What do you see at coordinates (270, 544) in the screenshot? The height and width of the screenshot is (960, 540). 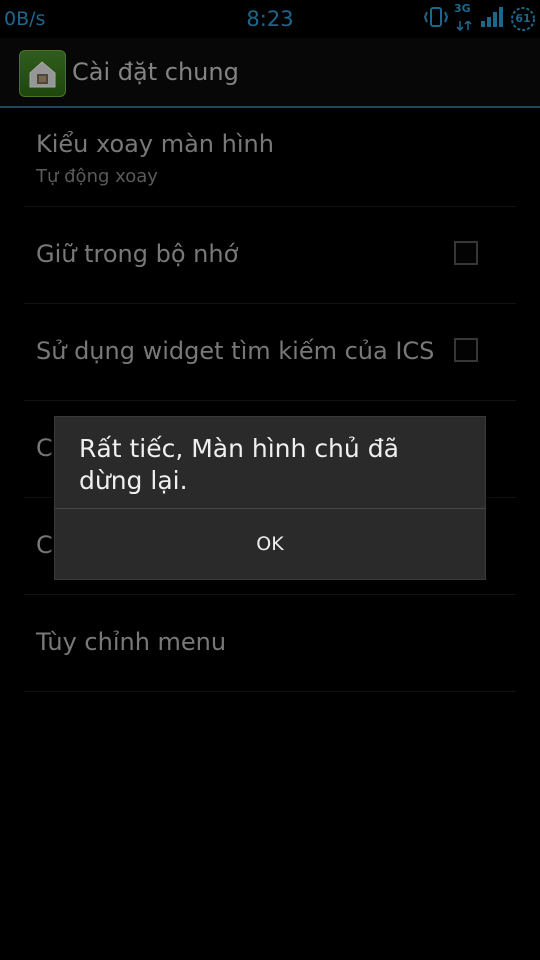 I see `ok-button: OK` at bounding box center [270, 544].